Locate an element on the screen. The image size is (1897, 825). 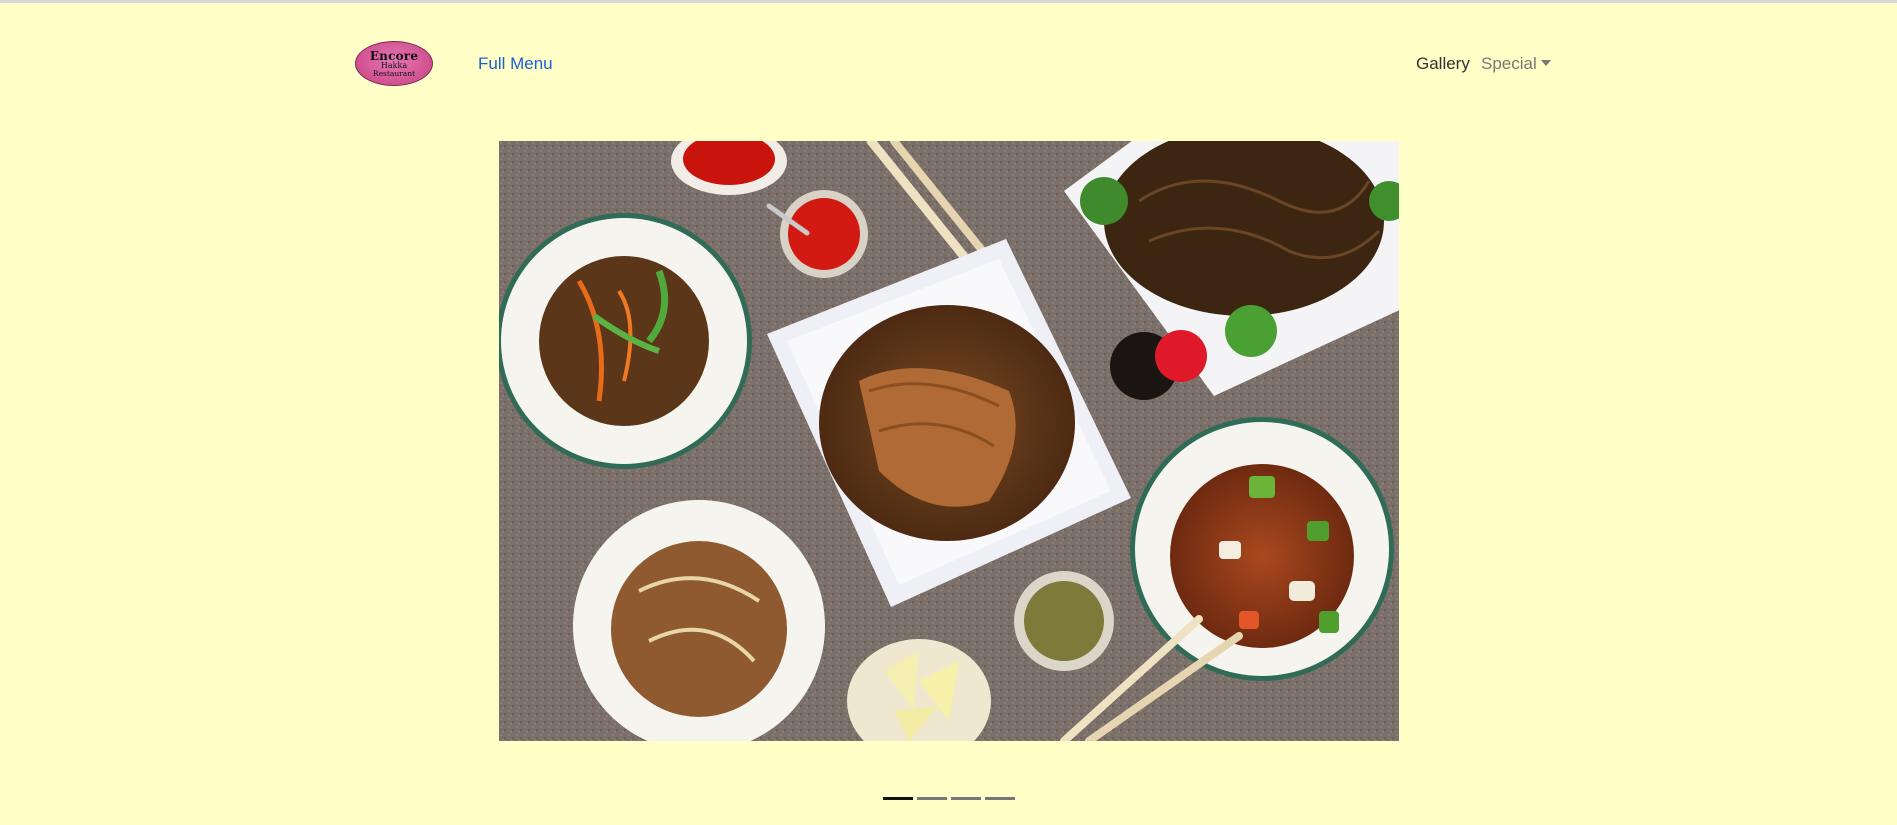
special-label: Special is located at coordinates (1509, 63).